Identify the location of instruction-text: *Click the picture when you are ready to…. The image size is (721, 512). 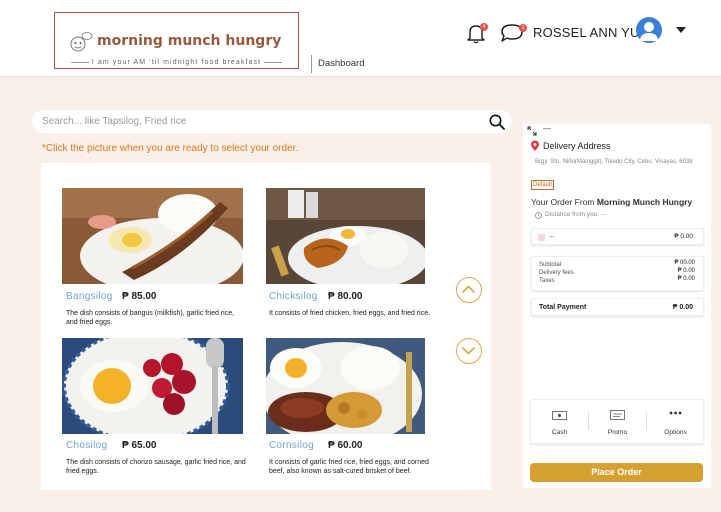
(170, 148).